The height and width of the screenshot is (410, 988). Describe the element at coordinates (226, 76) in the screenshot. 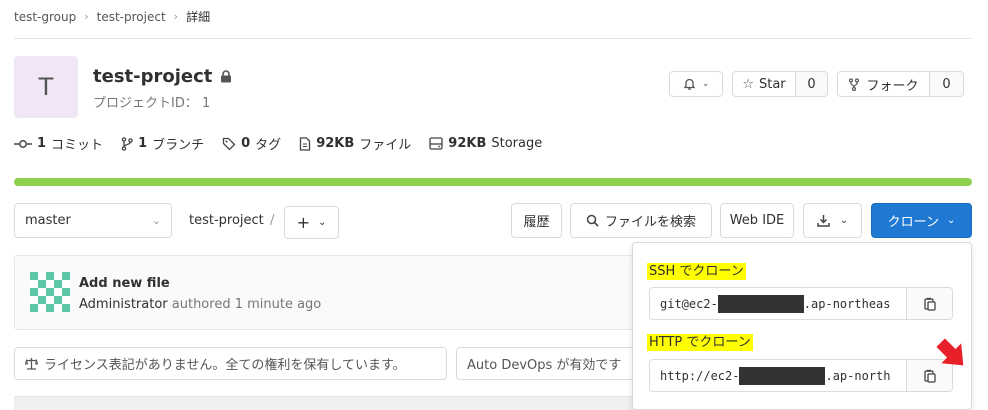

I see `lock-icon` at that location.